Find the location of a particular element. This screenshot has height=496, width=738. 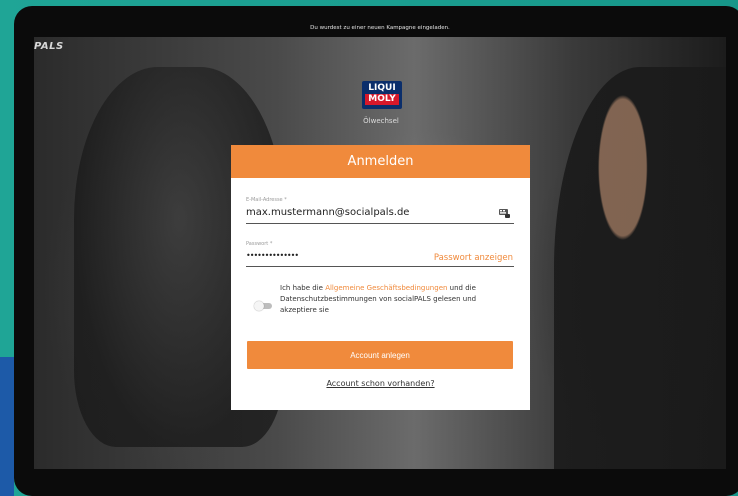

terms-toggle is located at coordinates (263, 306).